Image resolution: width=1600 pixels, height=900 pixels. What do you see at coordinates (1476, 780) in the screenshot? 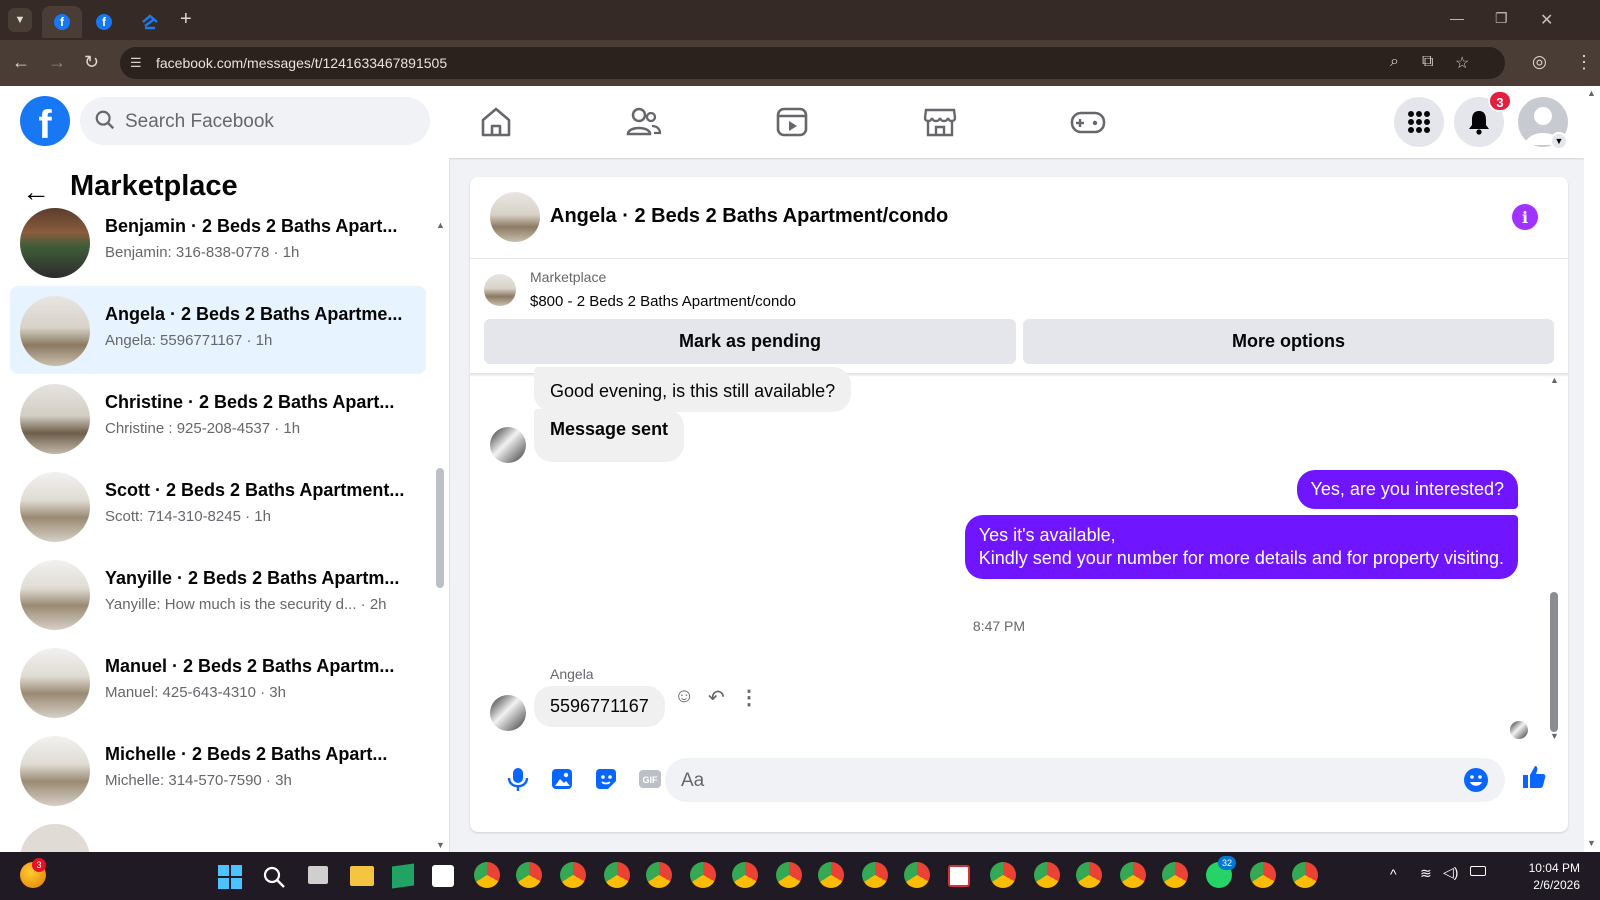
I see `emoji-icon` at bounding box center [1476, 780].